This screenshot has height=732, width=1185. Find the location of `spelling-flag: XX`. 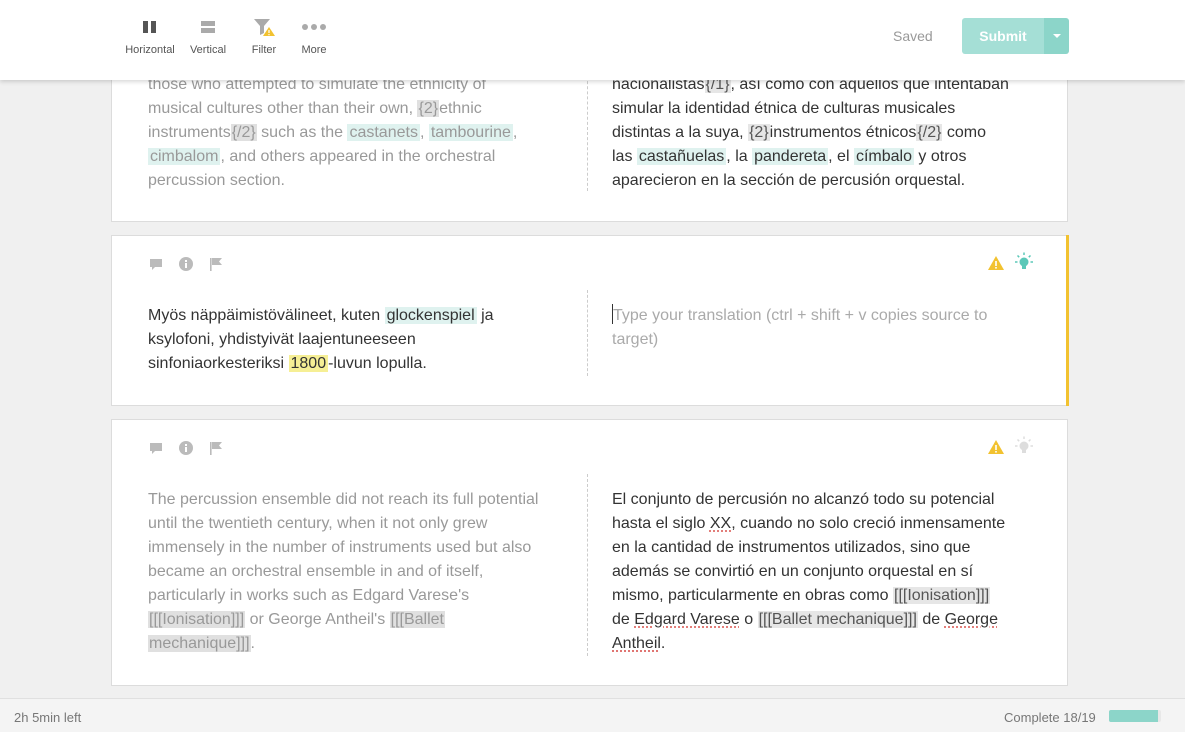

spelling-flag: XX is located at coordinates (720, 523).